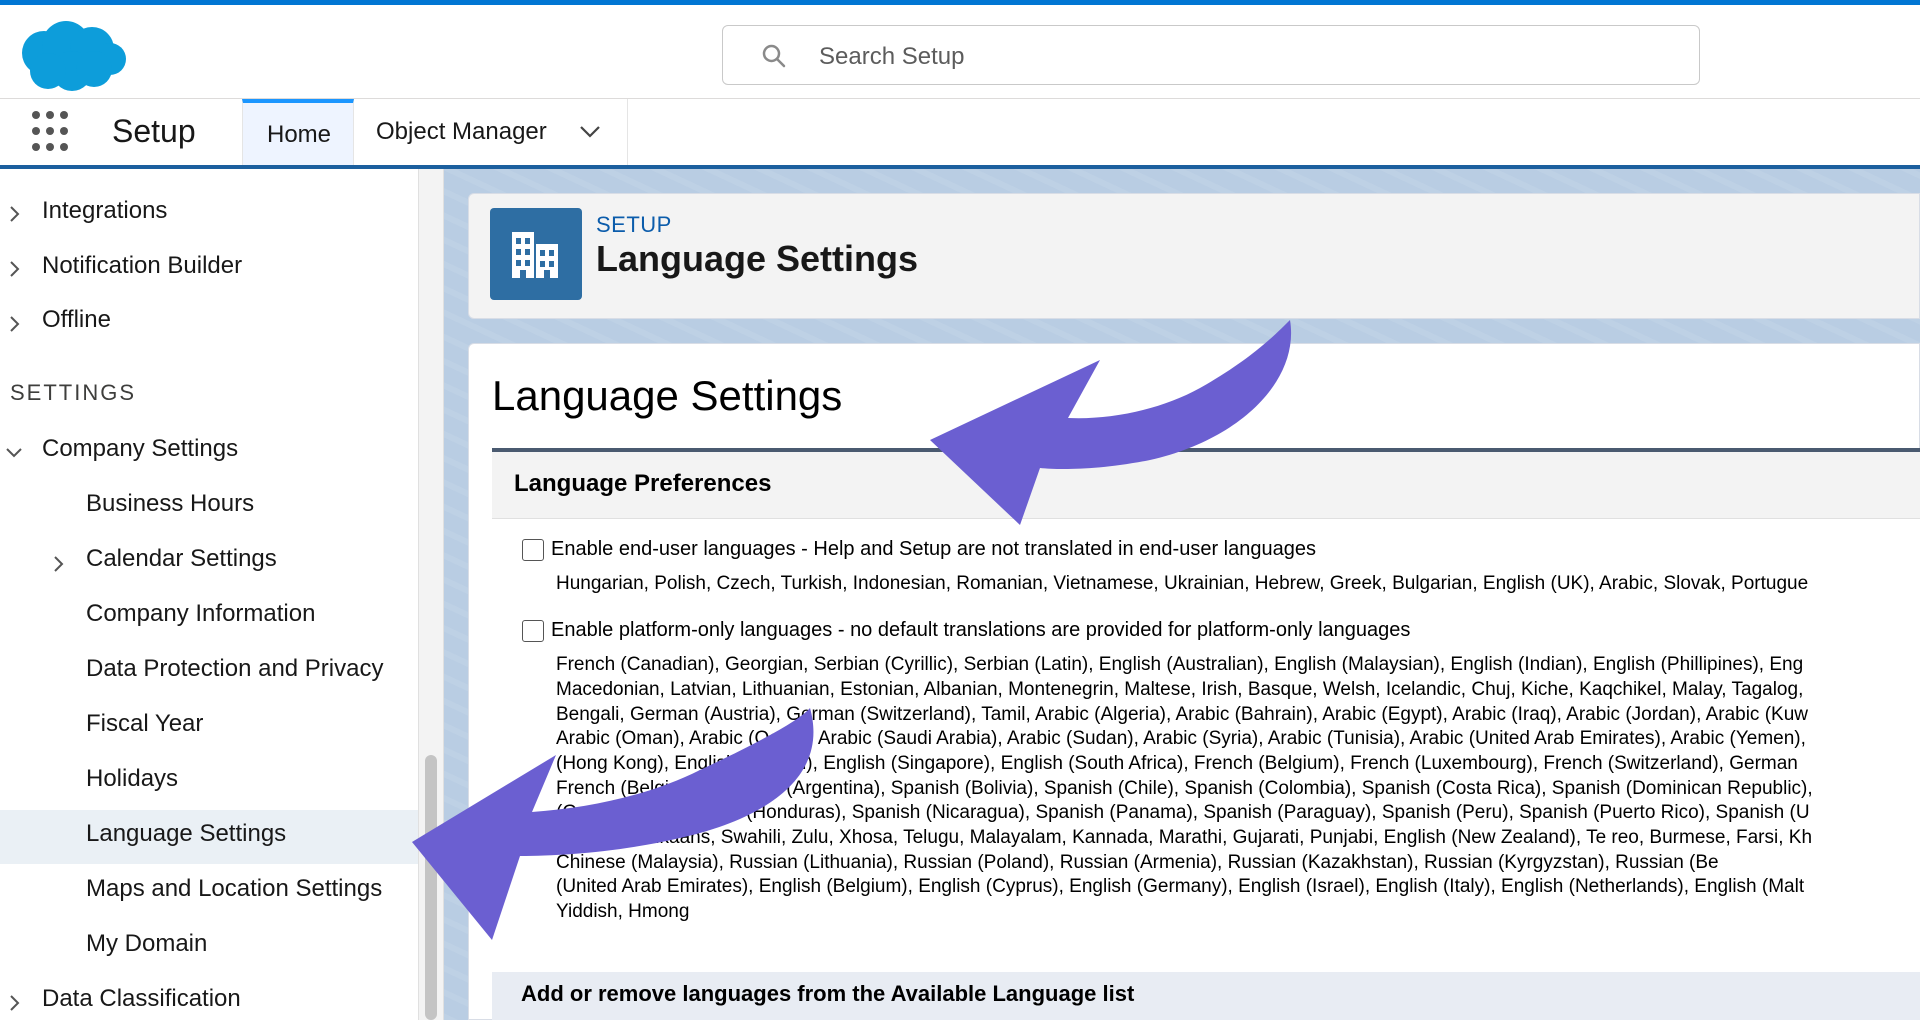 The width and height of the screenshot is (1920, 1020). I want to click on sidebar-item-company-settings: Company Settings, so click(140, 449).